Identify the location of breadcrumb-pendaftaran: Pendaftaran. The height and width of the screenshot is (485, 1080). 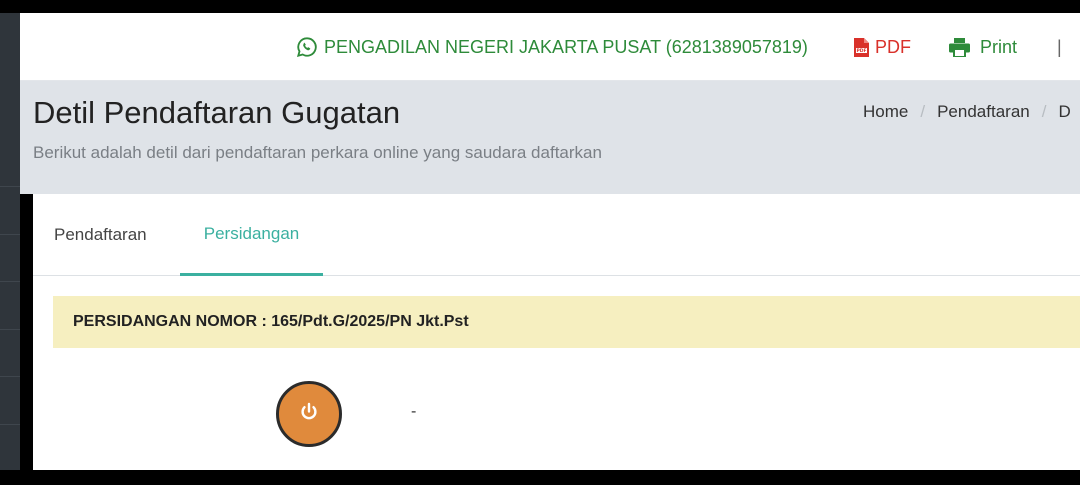
(983, 112).